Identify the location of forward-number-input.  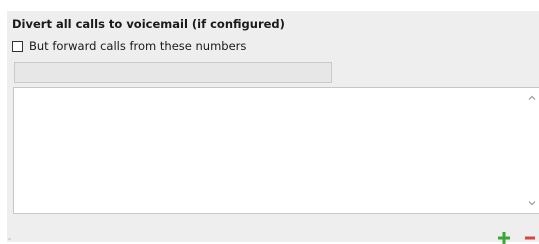
(173, 72).